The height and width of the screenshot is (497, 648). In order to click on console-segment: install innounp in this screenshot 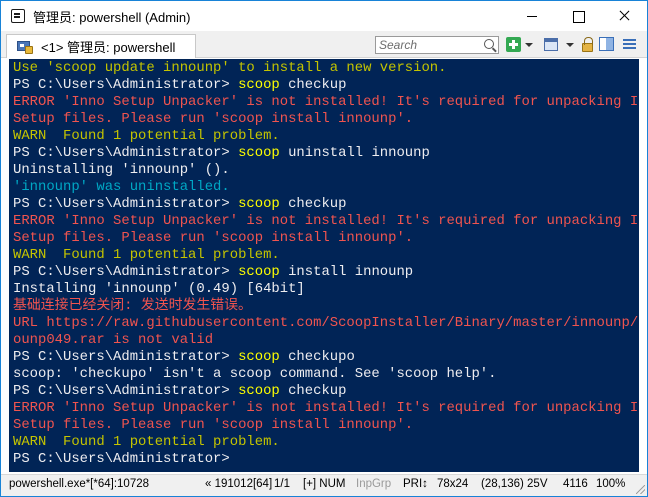, I will do `click(346, 272)`.